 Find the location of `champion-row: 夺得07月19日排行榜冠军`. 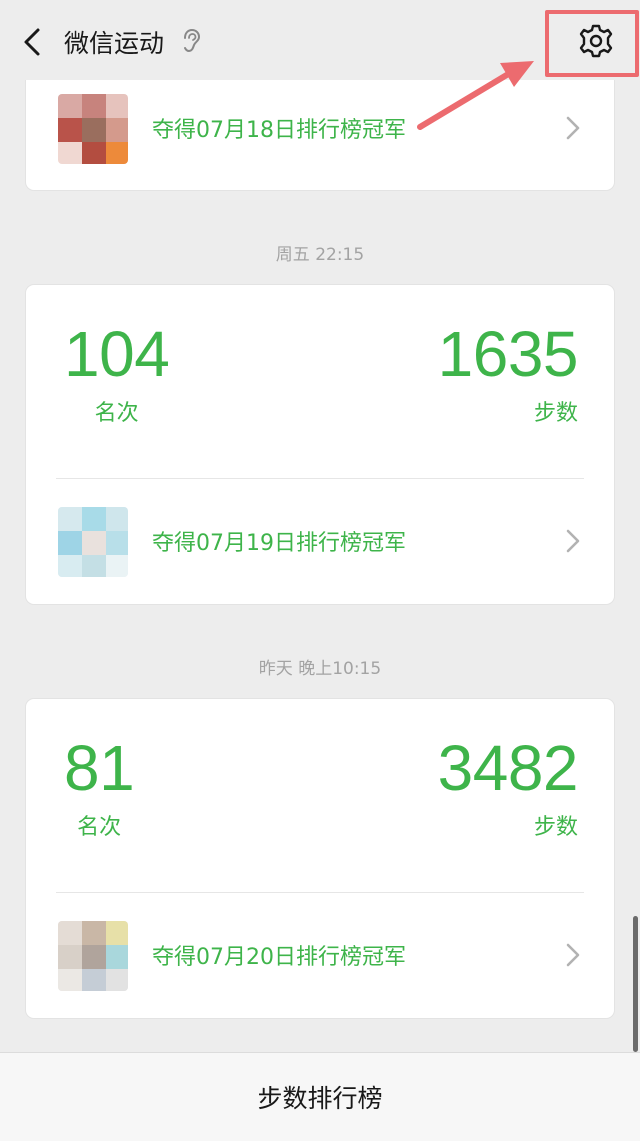

champion-row: 夺得07月19日排行榜冠军 is located at coordinates (320, 541).